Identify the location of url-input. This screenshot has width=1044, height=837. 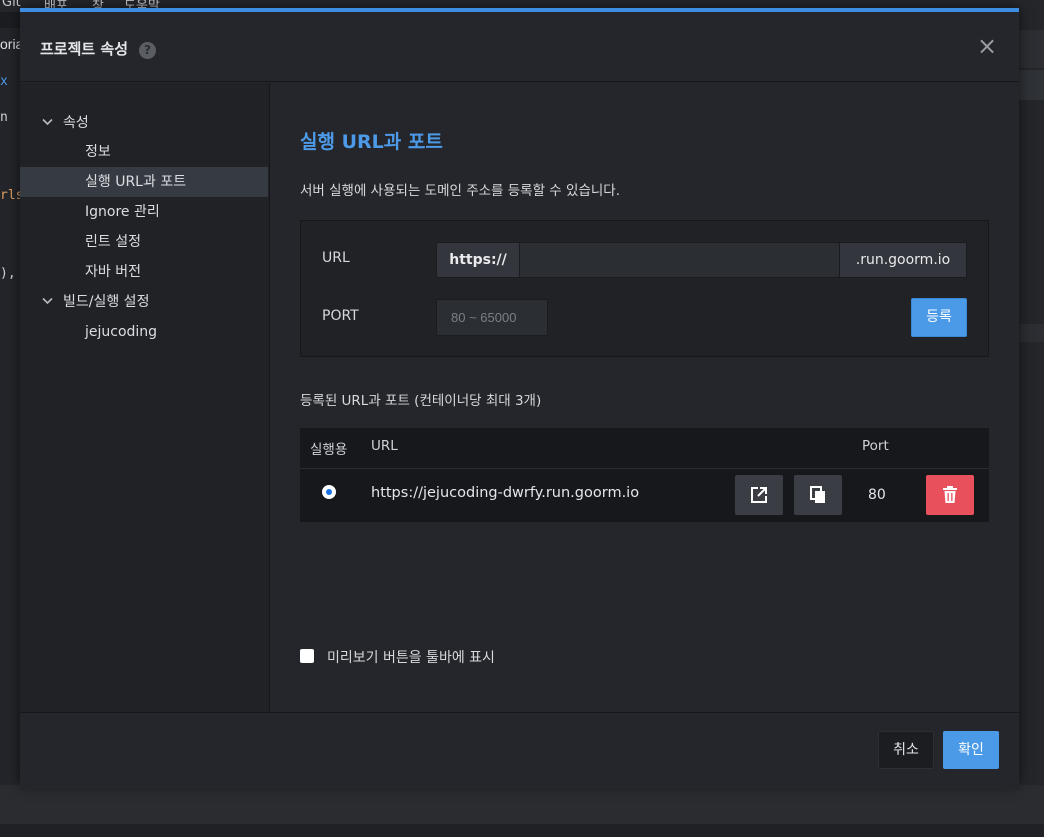
(679, 260).